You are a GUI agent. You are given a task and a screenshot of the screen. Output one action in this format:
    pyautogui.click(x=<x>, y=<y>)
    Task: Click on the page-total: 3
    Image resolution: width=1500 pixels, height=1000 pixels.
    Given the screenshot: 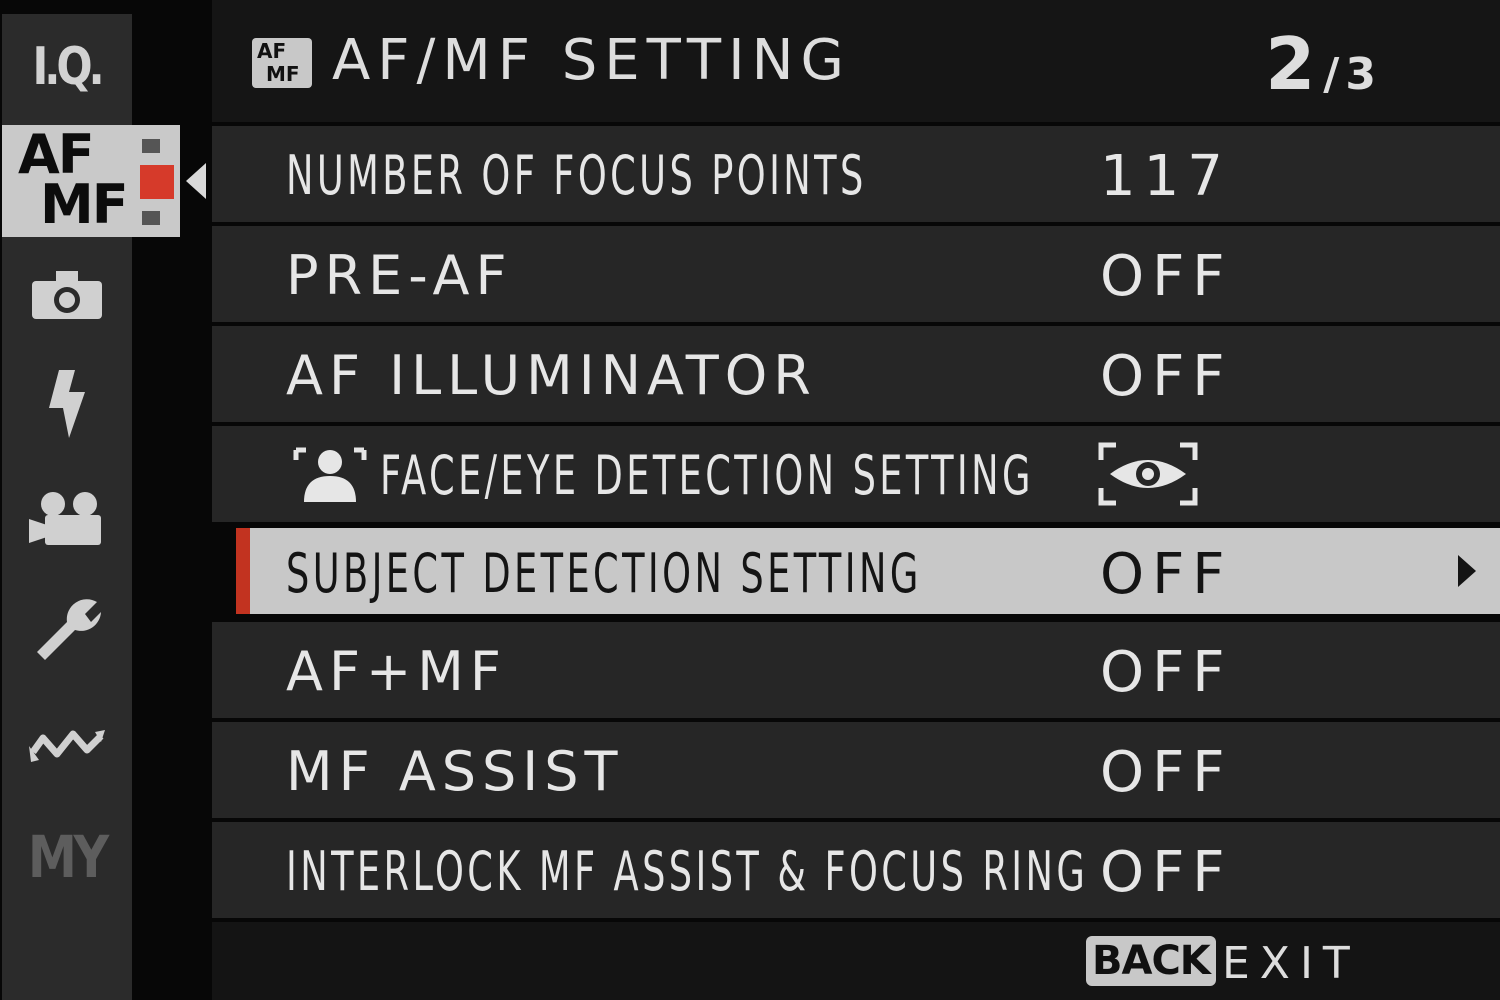 What is the action you would take?
    pyautogui.click(x=1360, y=74)
    